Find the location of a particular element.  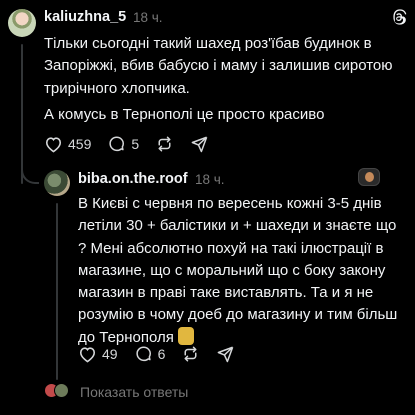

reply-repost-button is located at coordinates (190, 354).